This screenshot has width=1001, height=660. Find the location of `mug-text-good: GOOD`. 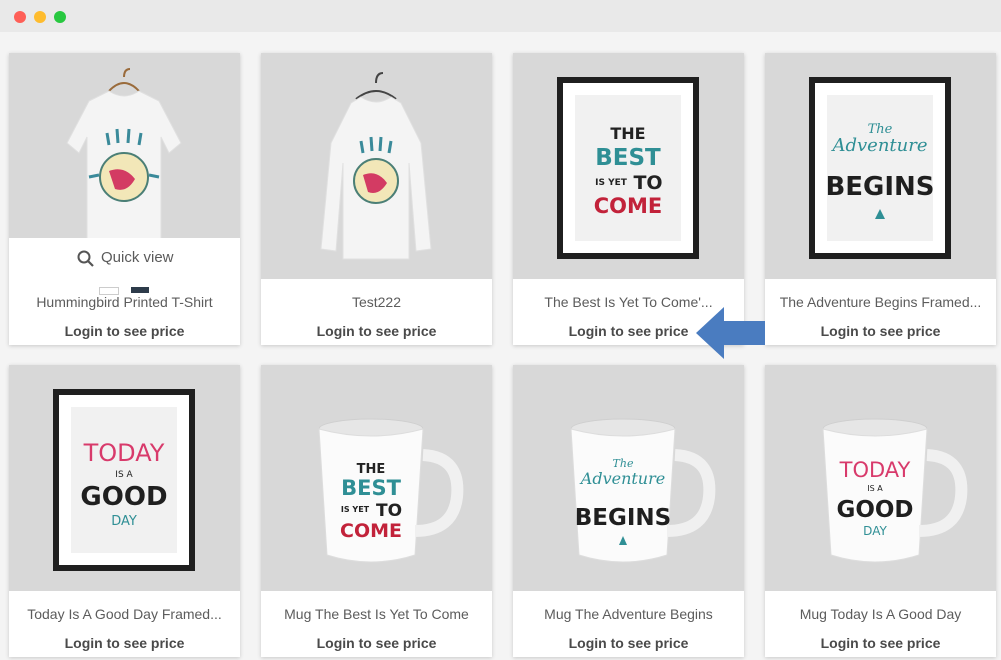

mug-text-good: GOOD is located at coordinates (874, 510).